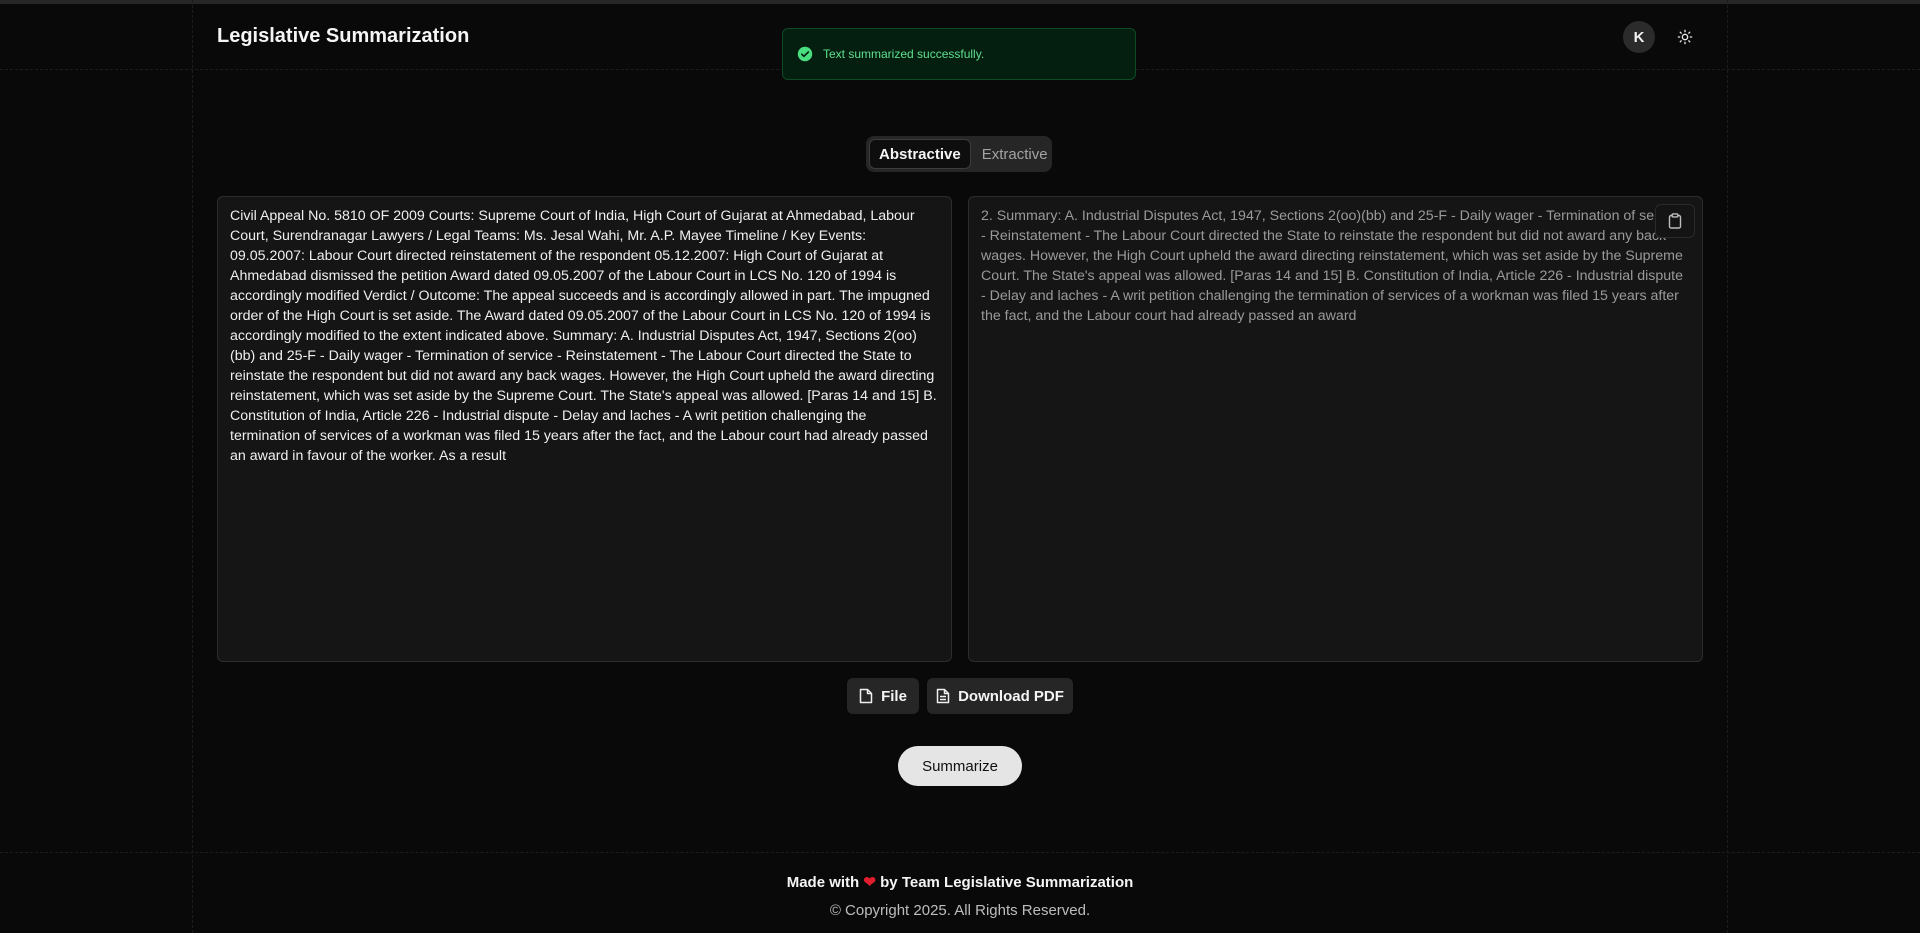 This screenshot has height=933, width=1920. Describe the element at coordinates (866, 696) in the screenshot. I see `file-icon` at that location.